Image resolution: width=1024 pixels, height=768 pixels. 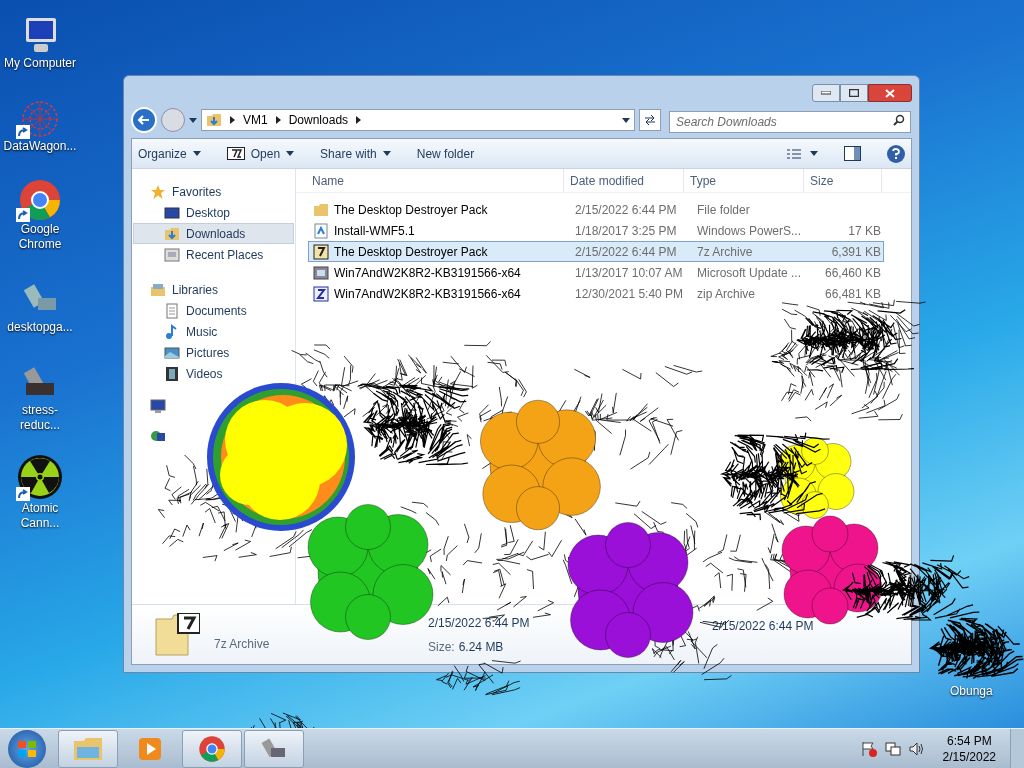 I want to click on desktop-icon-label: My Computer, so click(x=40, y=63).